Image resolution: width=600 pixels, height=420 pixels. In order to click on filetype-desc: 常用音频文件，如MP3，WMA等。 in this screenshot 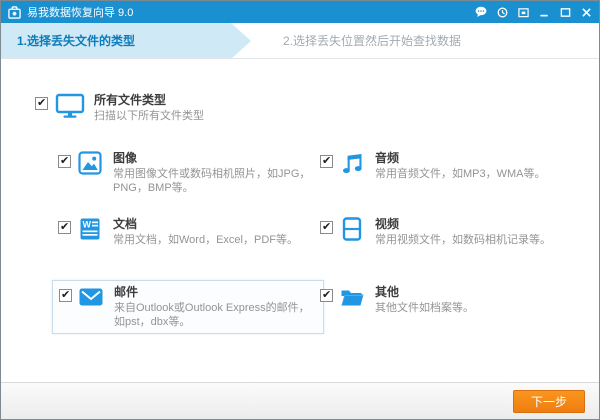, I will do `click(460, 174)`.